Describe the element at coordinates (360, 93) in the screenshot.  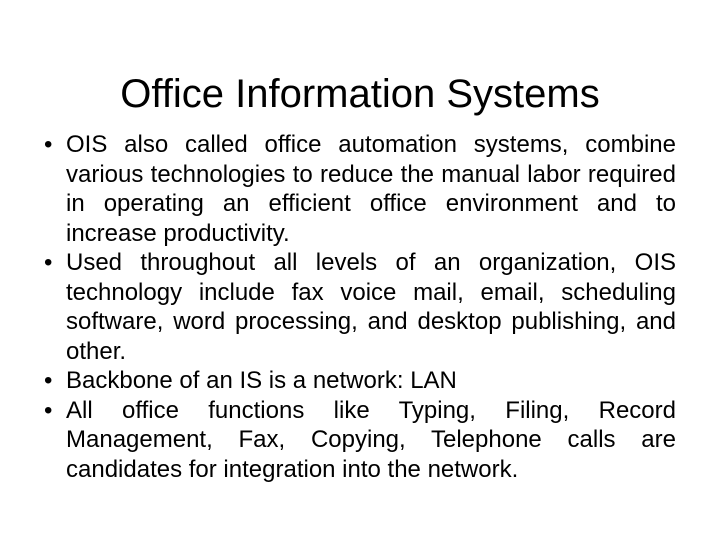
I see `page-title: Office Information Systems` at that location.